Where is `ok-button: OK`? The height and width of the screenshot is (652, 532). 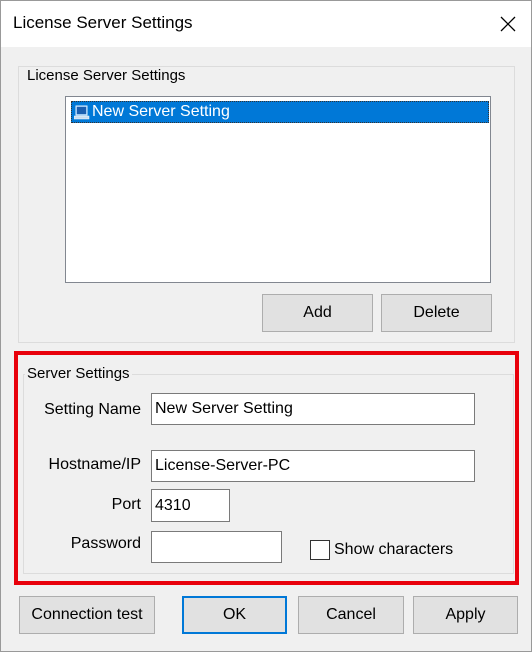
ok-button: OK is located at coordinates (234, 615).